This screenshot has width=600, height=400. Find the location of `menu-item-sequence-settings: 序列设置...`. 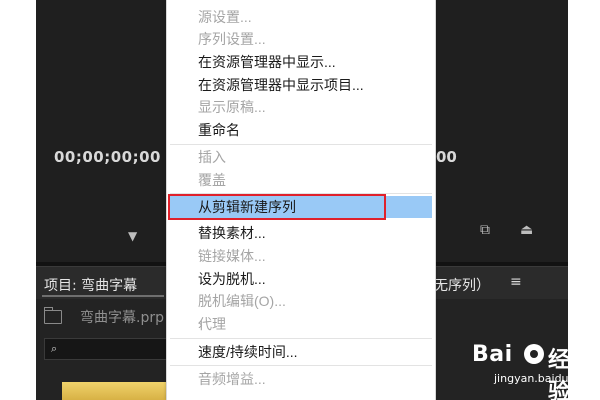

menu-item-sequence-settings: 序列设置... is located at coordinates (301, 39).